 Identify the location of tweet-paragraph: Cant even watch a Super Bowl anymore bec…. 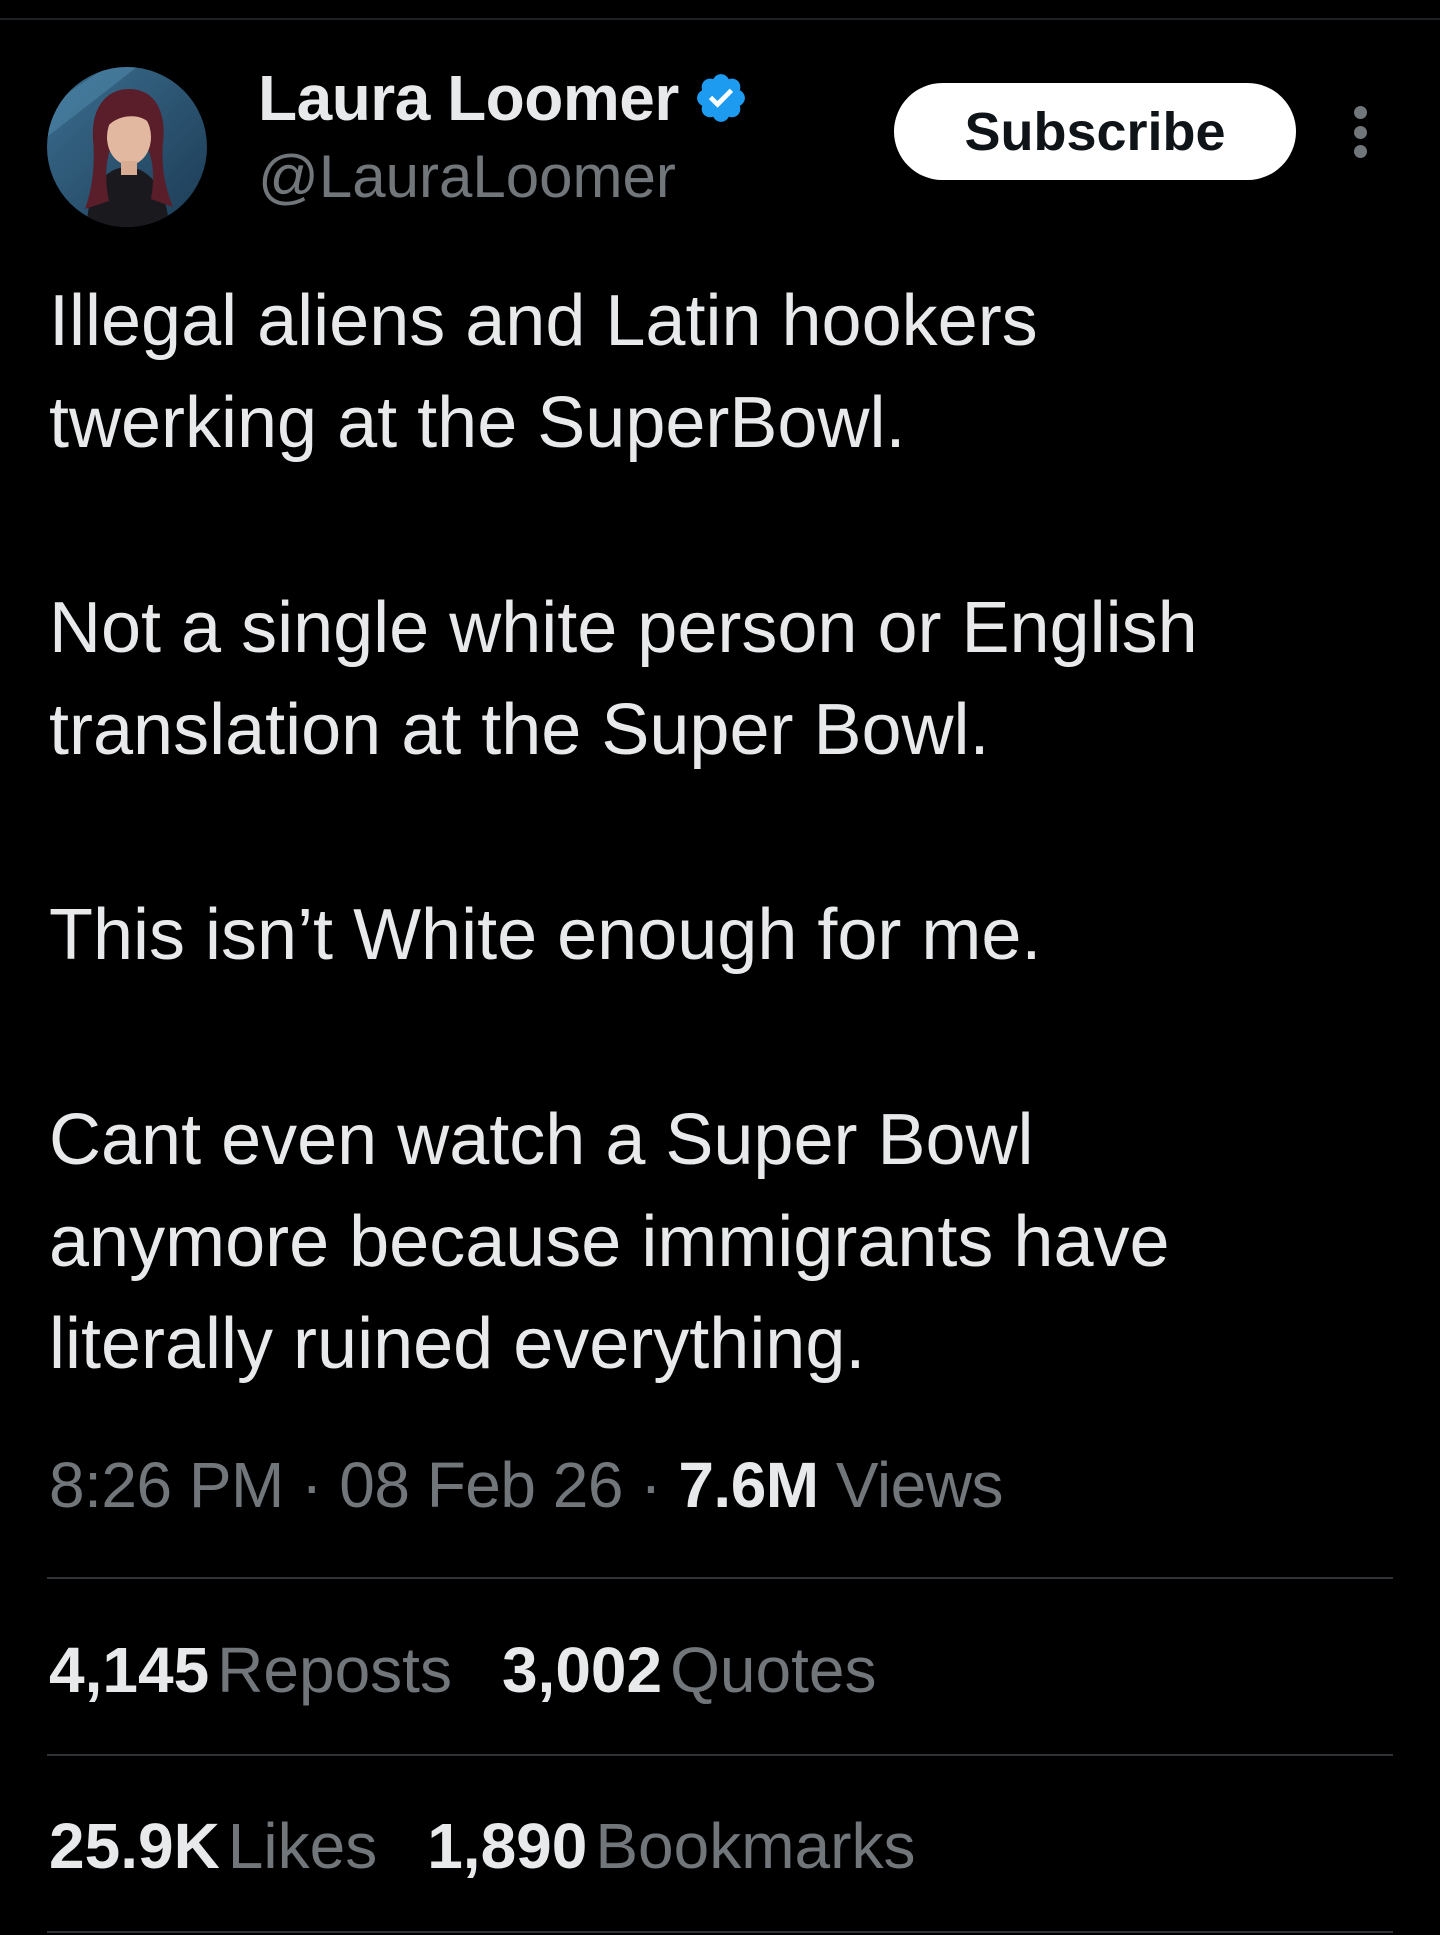
(729, 1242).